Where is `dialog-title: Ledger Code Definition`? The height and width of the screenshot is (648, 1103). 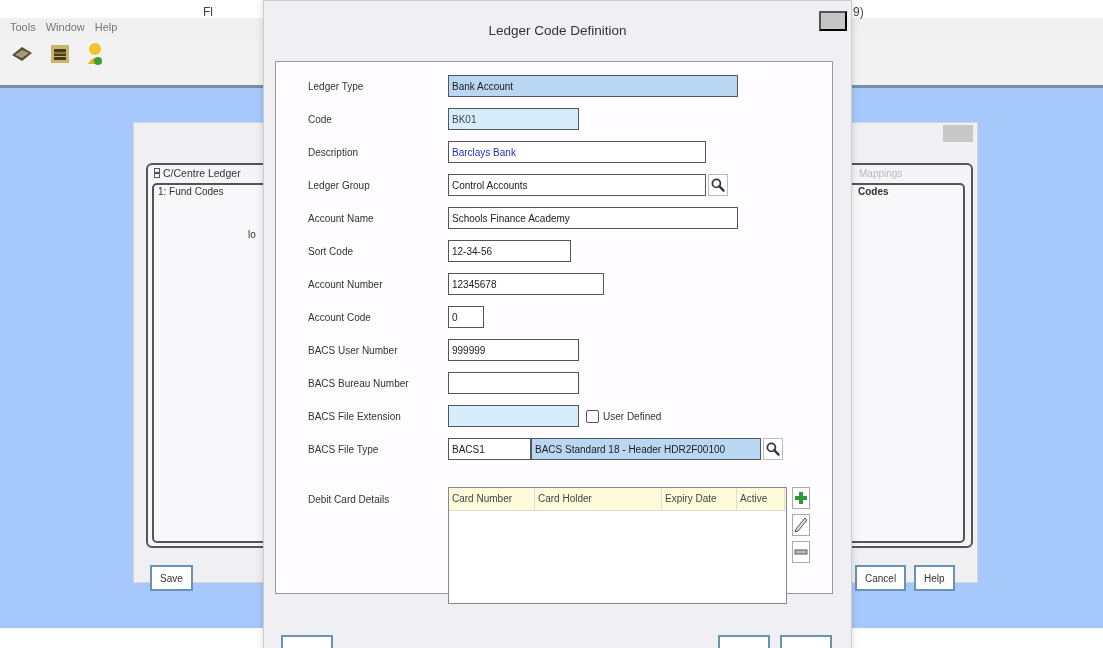
dialog-title: Ledger Code Definition is located at coordinates (557, 31).